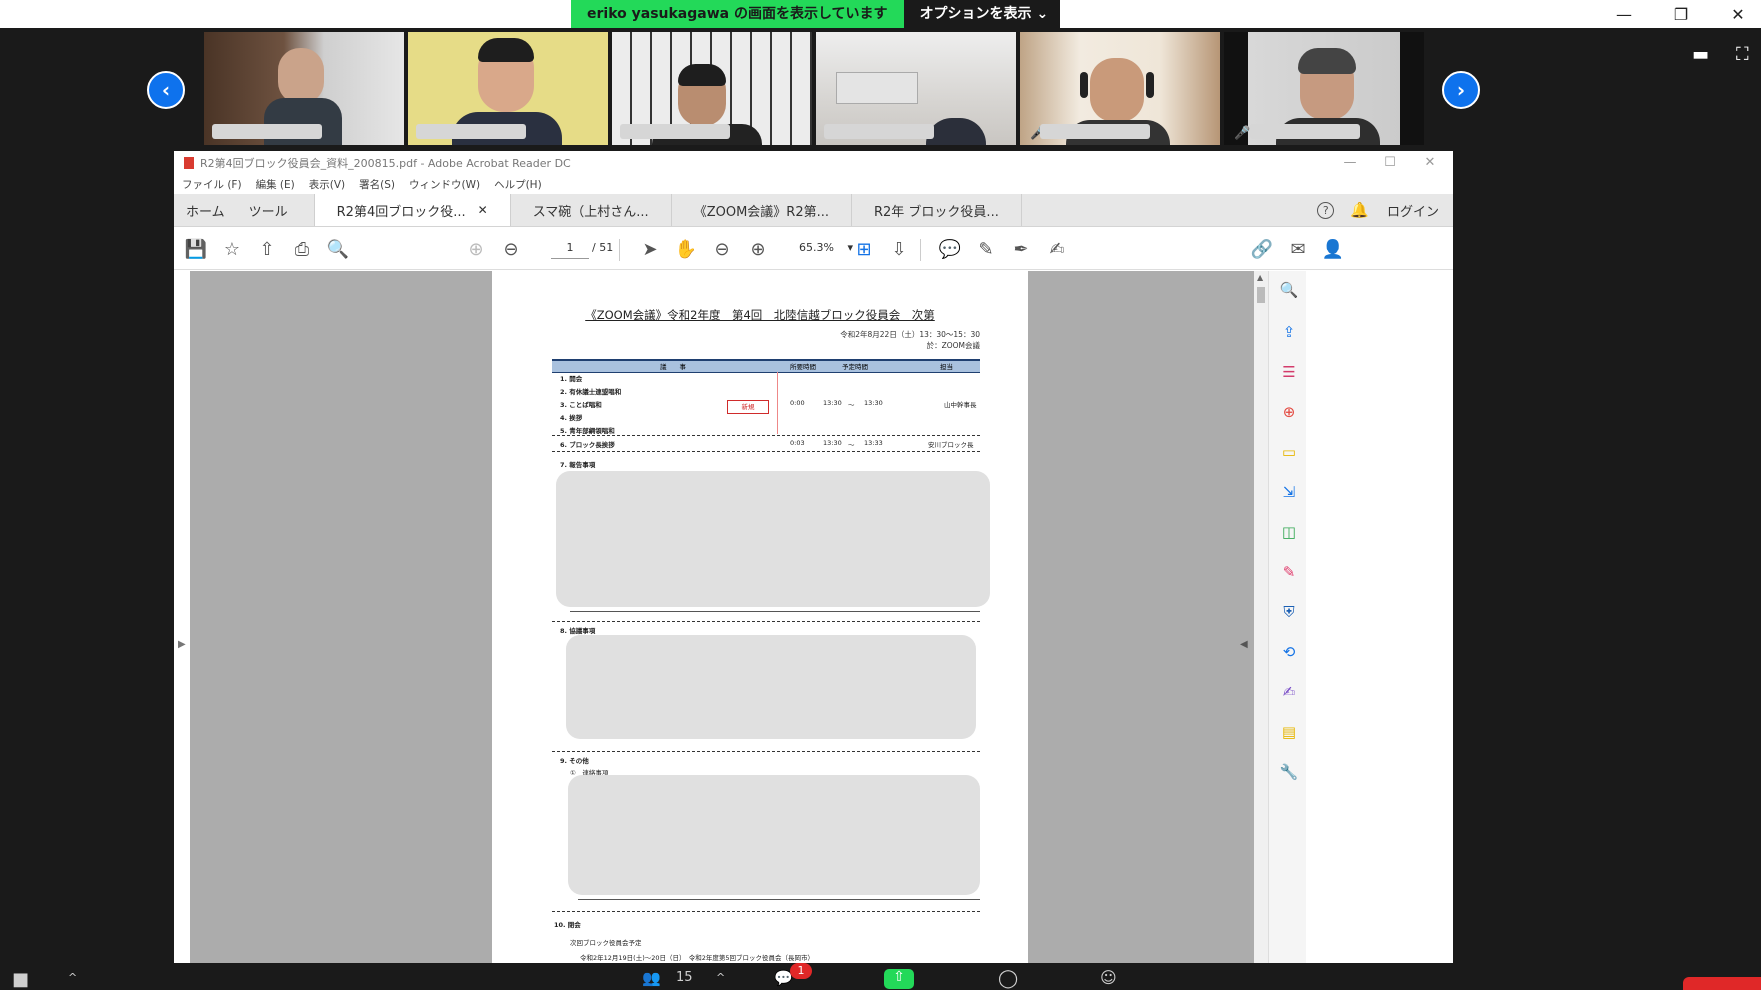 The image size is (1761, 990). What do you see at coordinates (1359, 210) in the screenshot?
I see `bell-icon: 🔔` at bounding box center [1359, 210].